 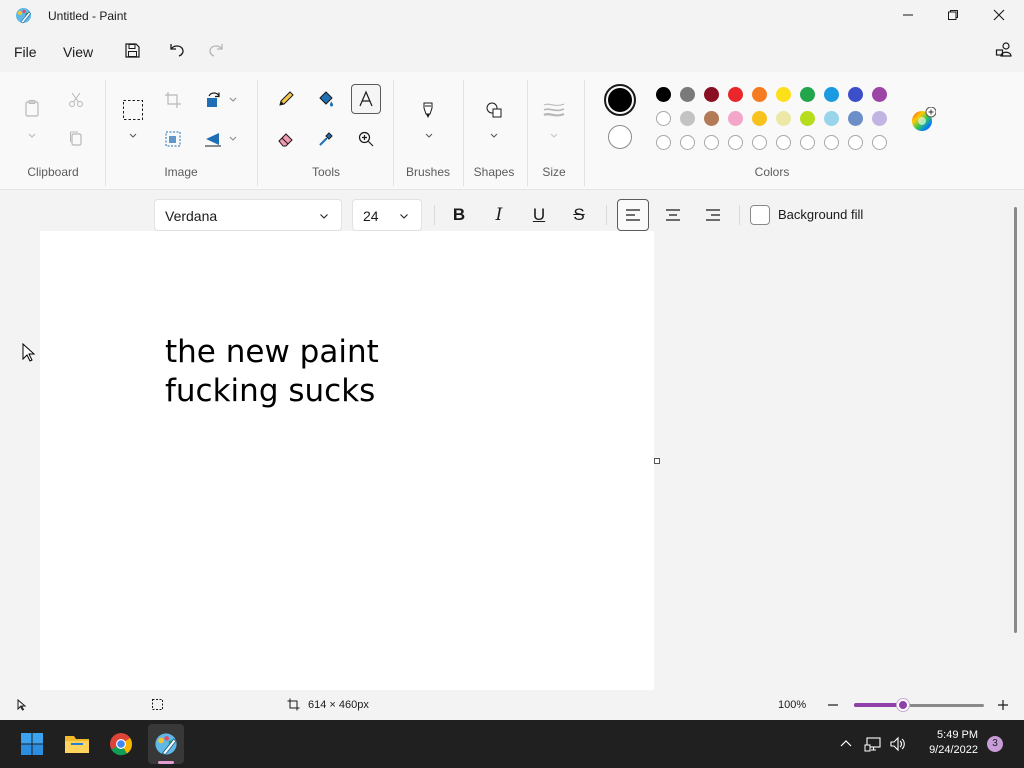 I want to click on menu-file: File, so click(x=25, y=52).